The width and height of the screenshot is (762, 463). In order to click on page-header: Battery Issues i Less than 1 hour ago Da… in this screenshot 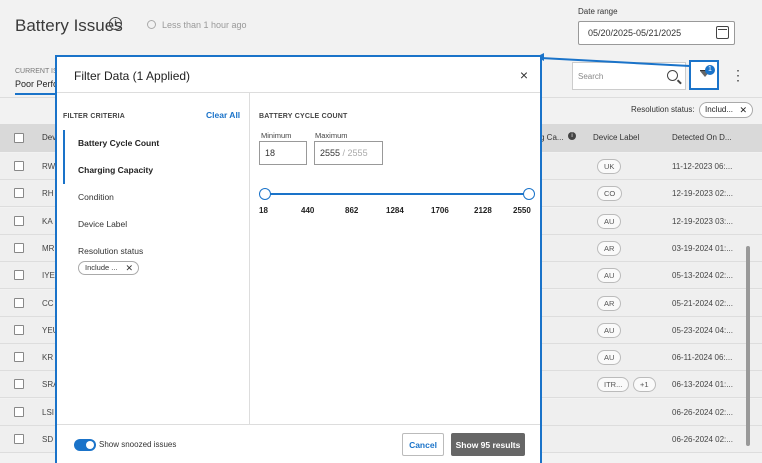, I will do `click(381, 28)`.